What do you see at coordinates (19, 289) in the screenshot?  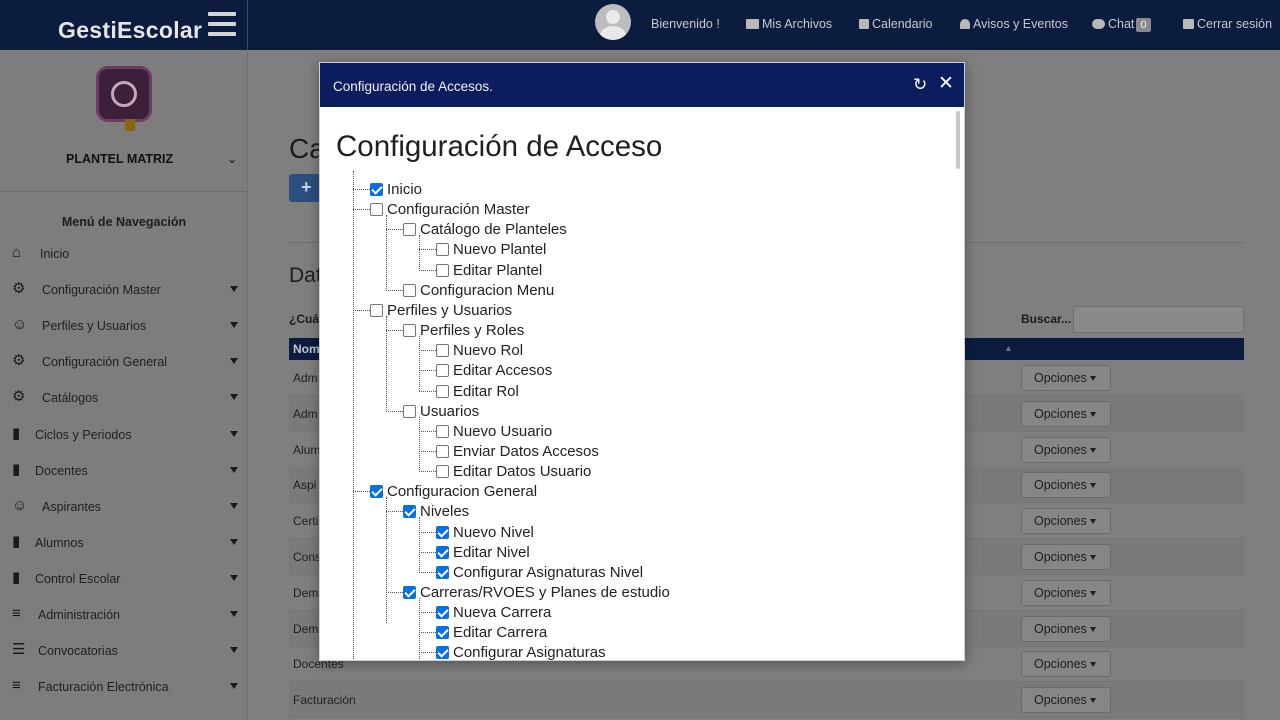 I see `gears-icon: ⚙` at bounding box center [19, 289].